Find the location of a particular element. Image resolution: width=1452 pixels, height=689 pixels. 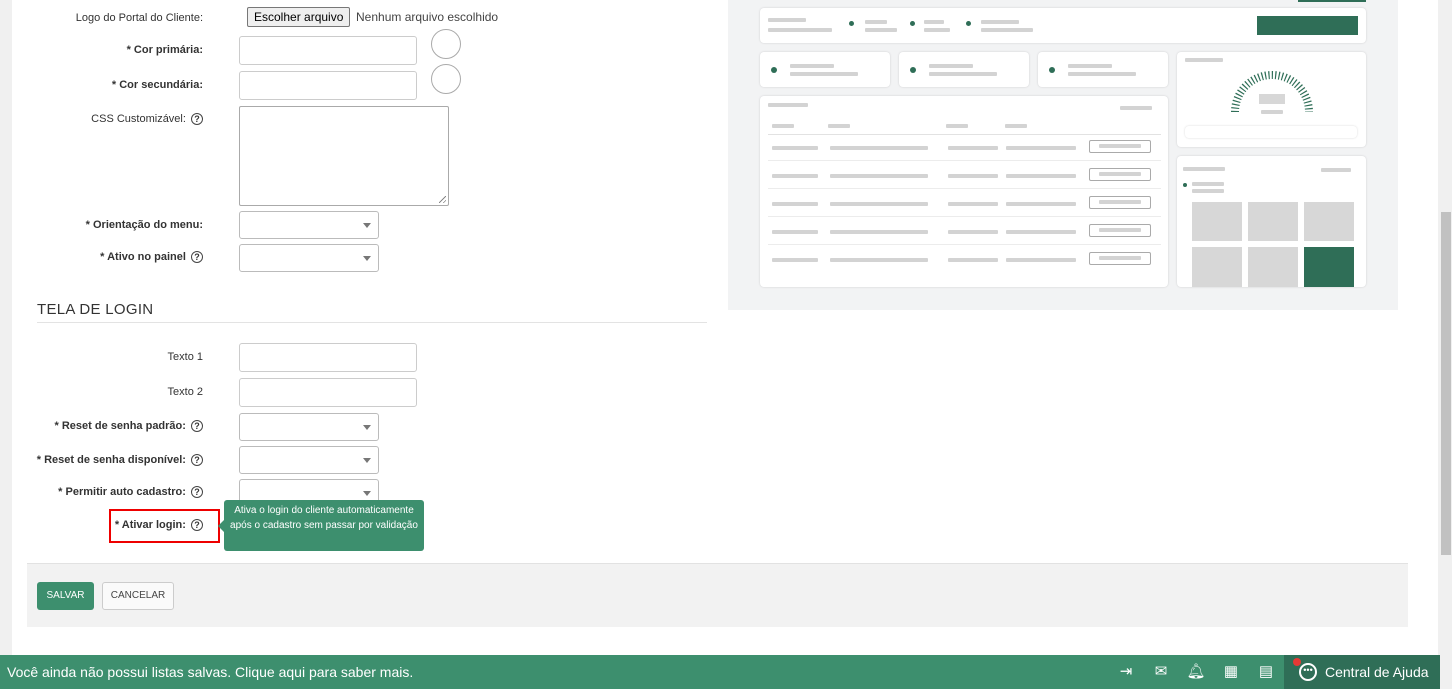

secondary-color-swatch is located at coordinates (446, 79).